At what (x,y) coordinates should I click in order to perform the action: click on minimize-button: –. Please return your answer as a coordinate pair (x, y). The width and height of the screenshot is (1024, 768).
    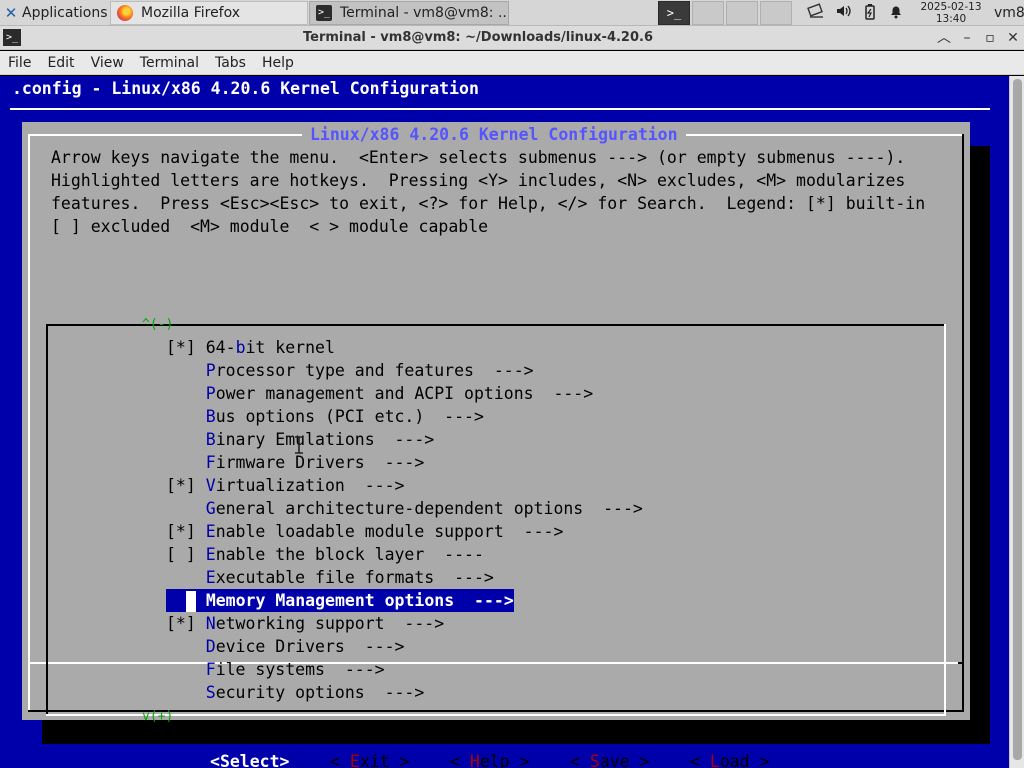
    Looking at the image, I should click on (967, 38).